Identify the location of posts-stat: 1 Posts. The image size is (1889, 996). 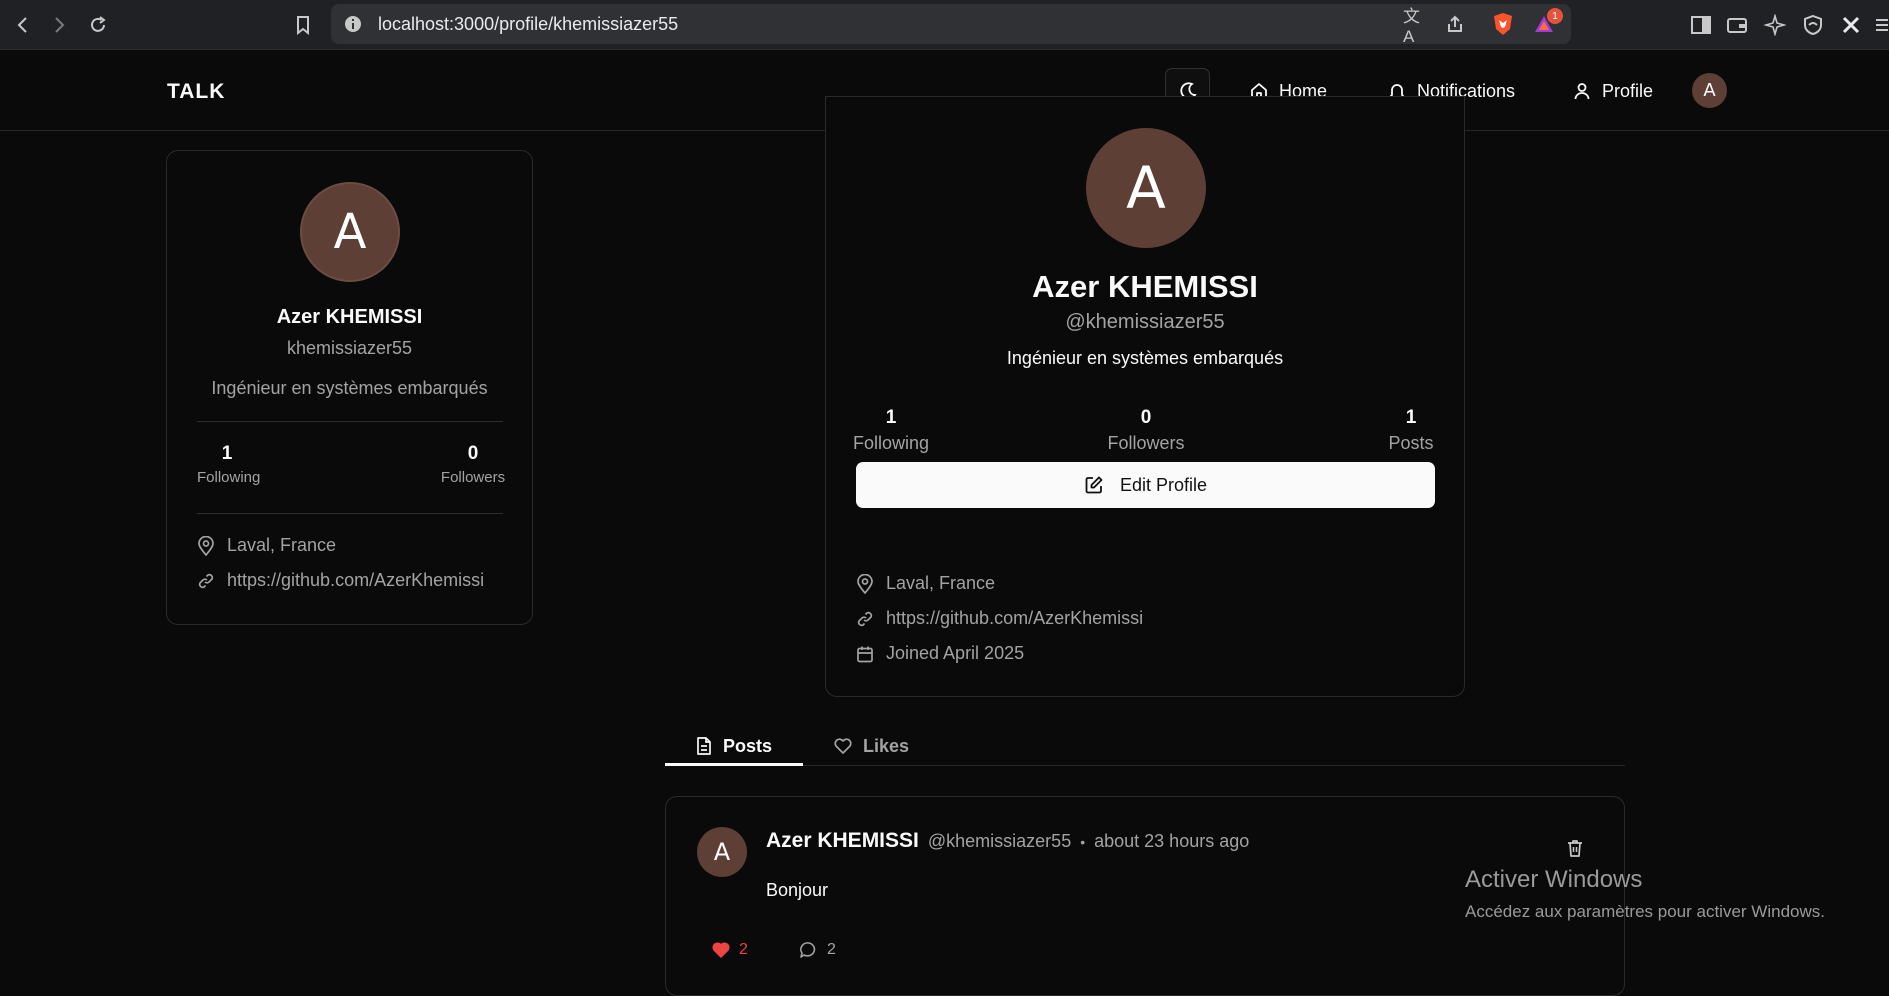
(1411, 430).